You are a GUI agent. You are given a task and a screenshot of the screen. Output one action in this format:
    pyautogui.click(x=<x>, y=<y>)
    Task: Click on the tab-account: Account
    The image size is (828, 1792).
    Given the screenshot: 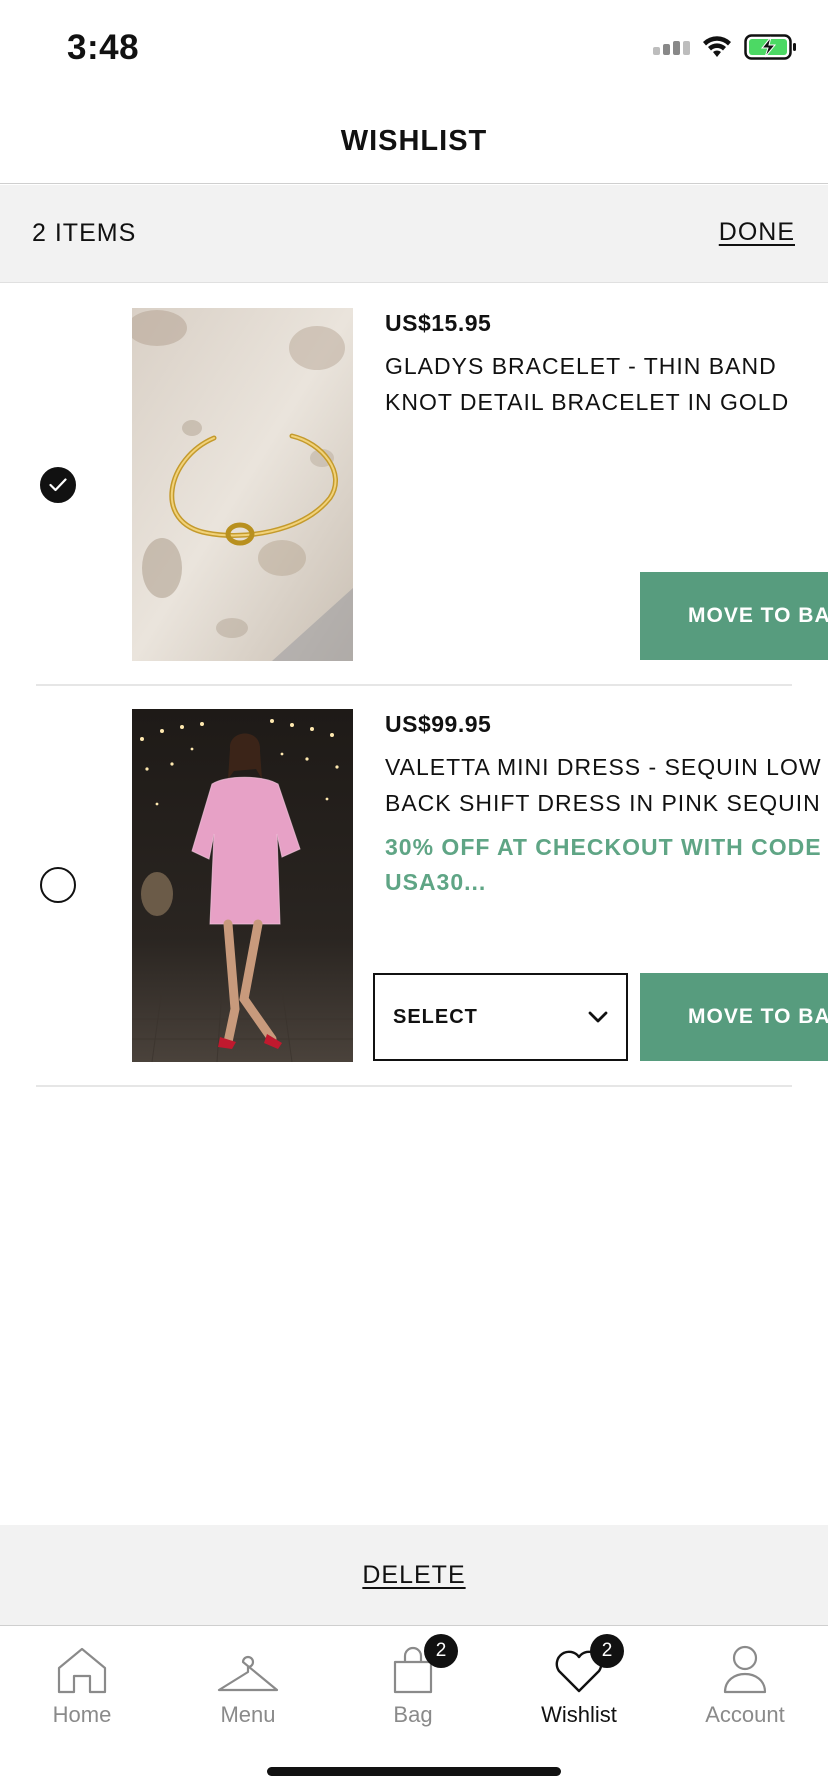 What is the action you would take?
    pyautogui.click(x=745, y=1686)
    